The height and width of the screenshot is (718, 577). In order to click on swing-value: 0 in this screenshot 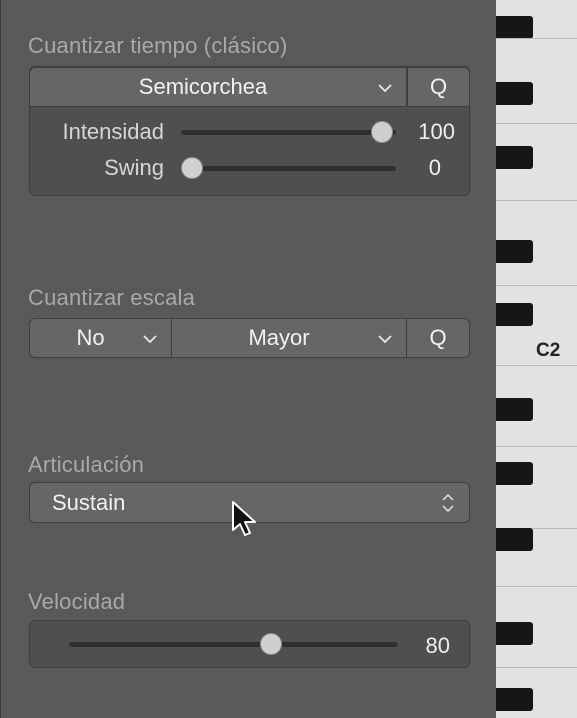, I will do `click(434, 167)`.